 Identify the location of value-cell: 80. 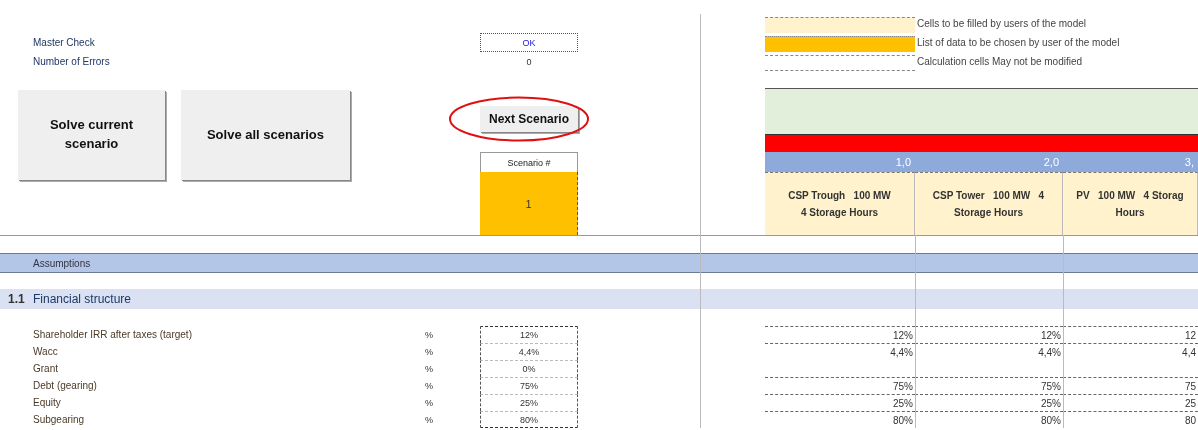
(1130, 419).